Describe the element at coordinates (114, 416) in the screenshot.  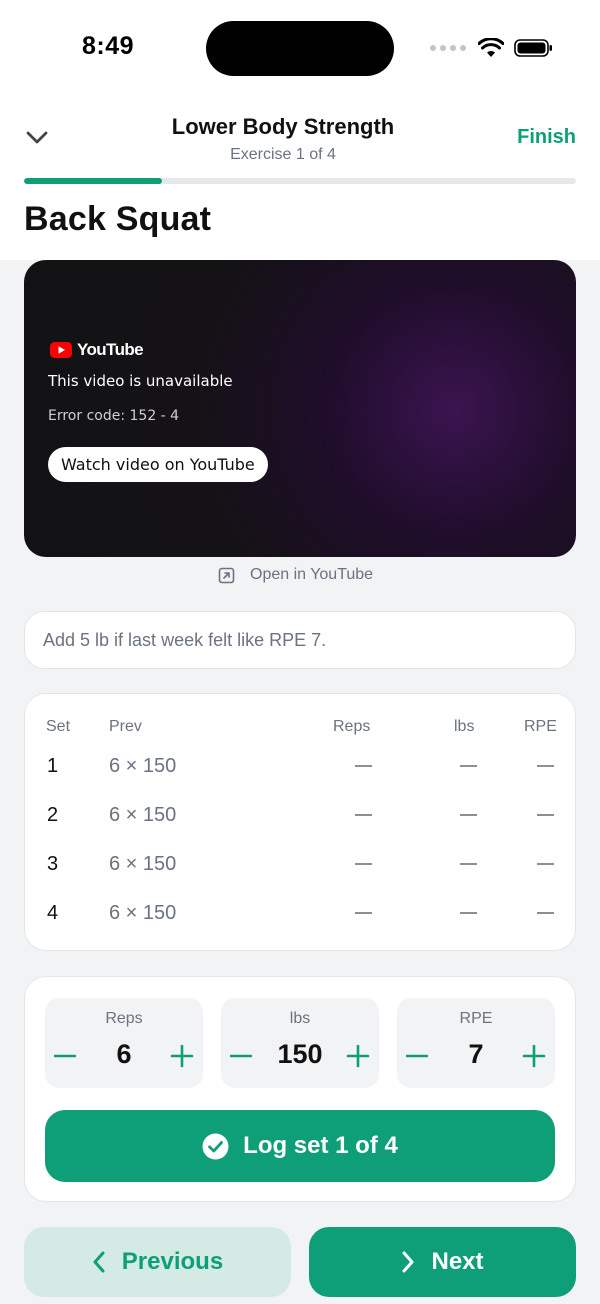
I see `video-error-code: Error code: 152 - 4` at that location.